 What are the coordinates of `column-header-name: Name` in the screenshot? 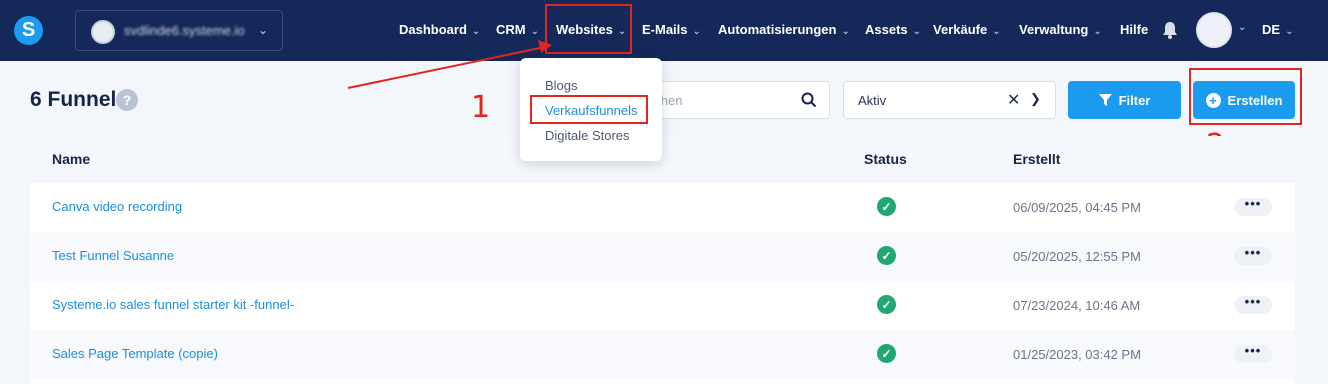 It's located at (71, 159).